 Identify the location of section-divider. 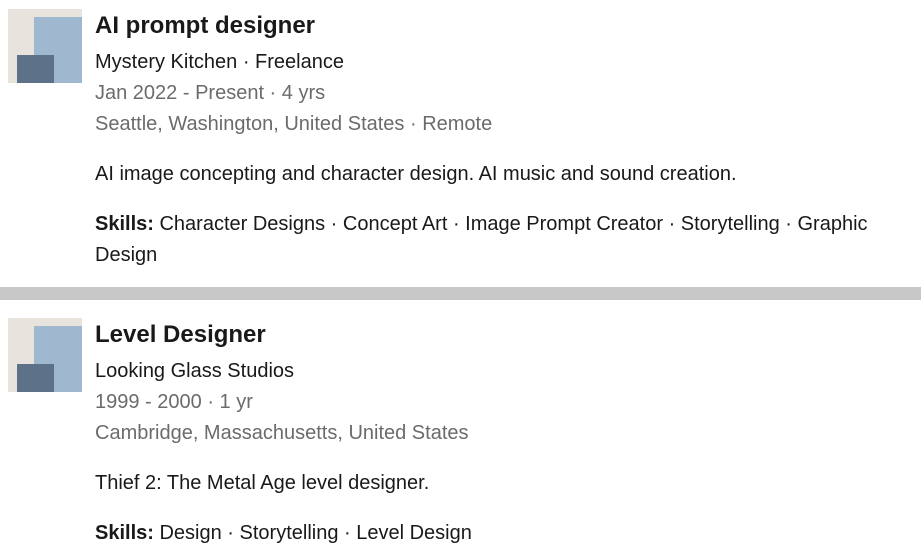
(460, 293).